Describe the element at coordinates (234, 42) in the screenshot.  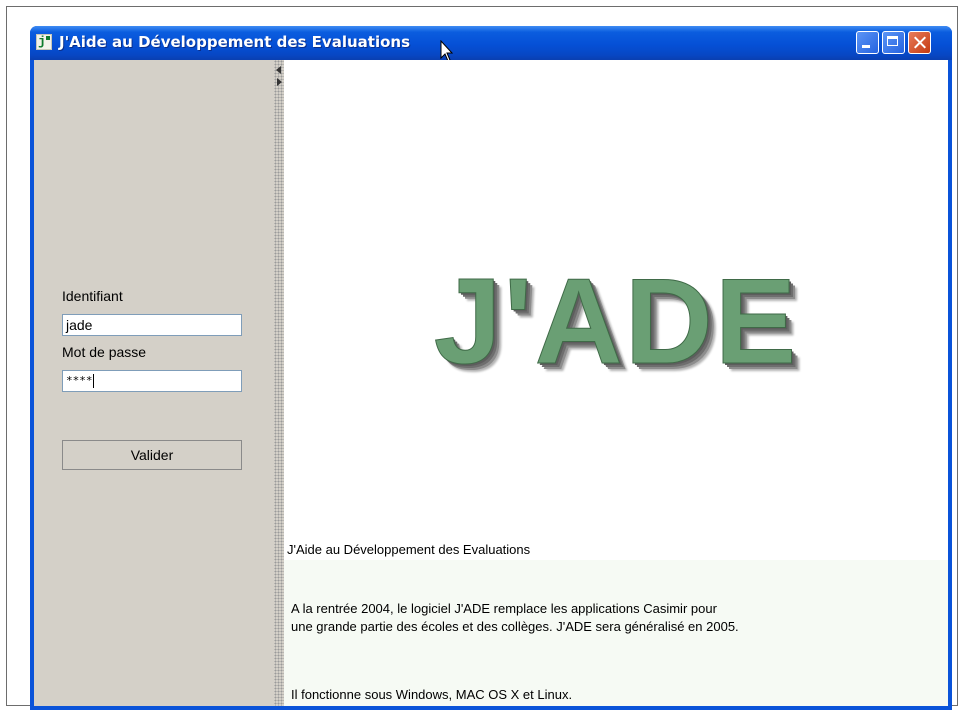
I see `window-title: J'Aide au Développement des Evaluations` at that location.